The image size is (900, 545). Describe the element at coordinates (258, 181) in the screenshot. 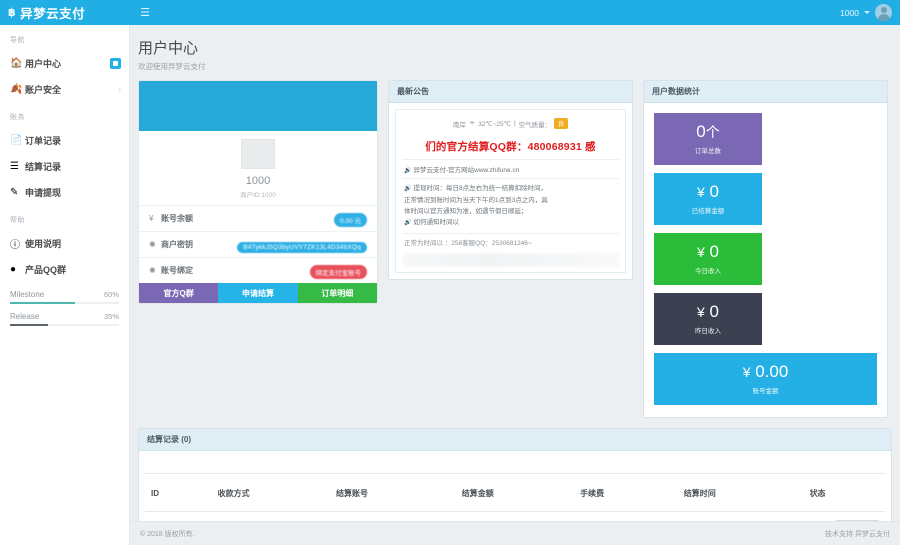

I see `user-name: 1000` at that location.